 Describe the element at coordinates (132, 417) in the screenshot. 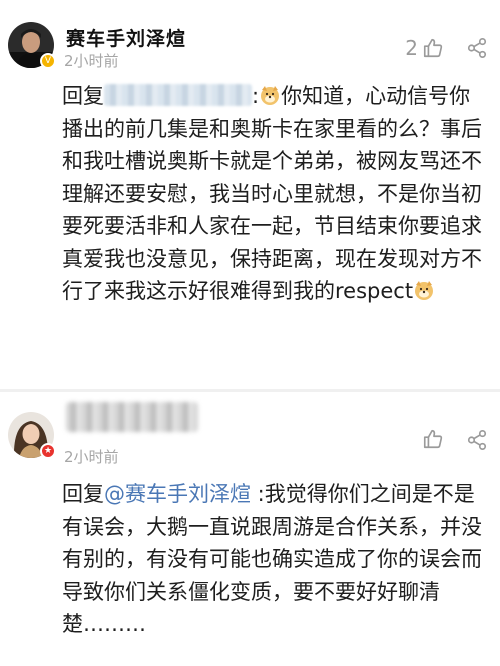

I see `blurred-username` at that location.